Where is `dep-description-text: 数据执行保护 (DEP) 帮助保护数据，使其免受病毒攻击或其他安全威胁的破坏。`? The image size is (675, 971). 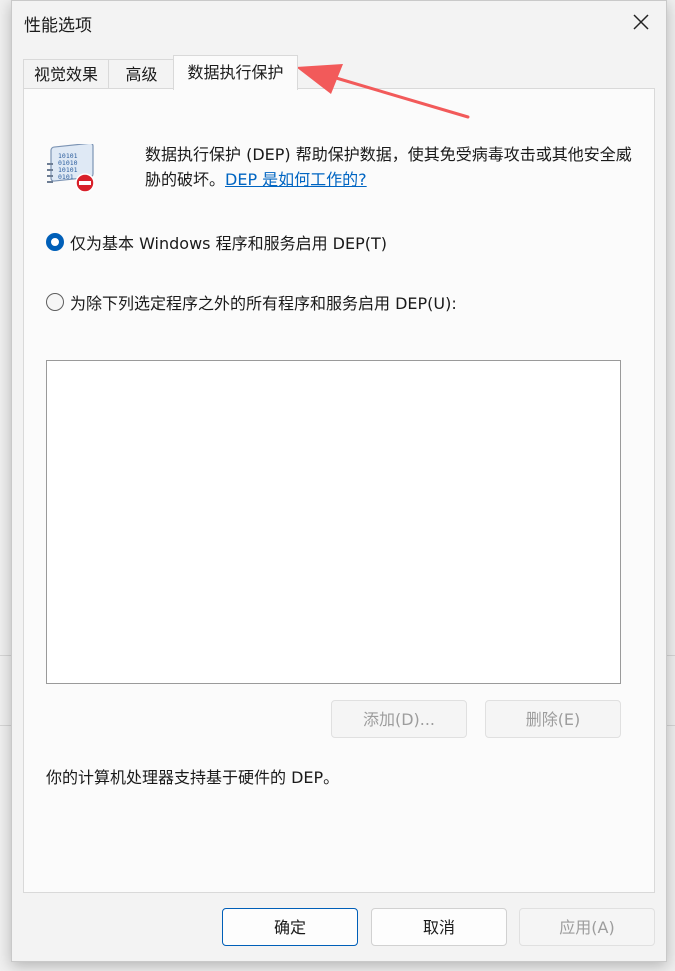
dep-description-text: 数据执行保护 (DEP) 帮助保护数据，使其免受病毒攻击或其他安全威胁的破坏。 is located at coordinates (388, 167).